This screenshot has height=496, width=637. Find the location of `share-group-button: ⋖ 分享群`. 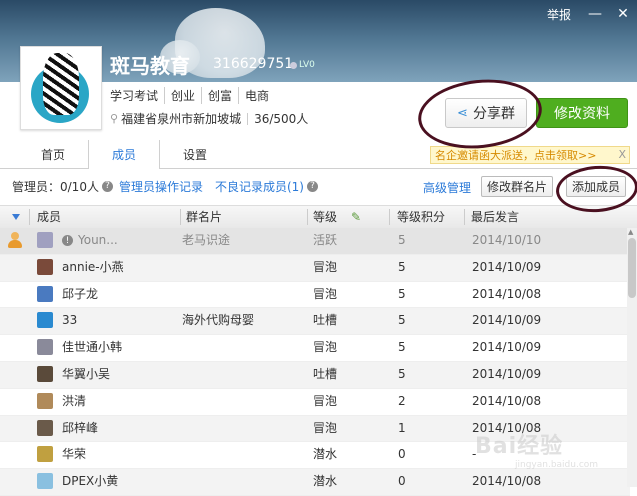

share-group-button: ⋖ 分享群 is located at coordinates (486, 113).